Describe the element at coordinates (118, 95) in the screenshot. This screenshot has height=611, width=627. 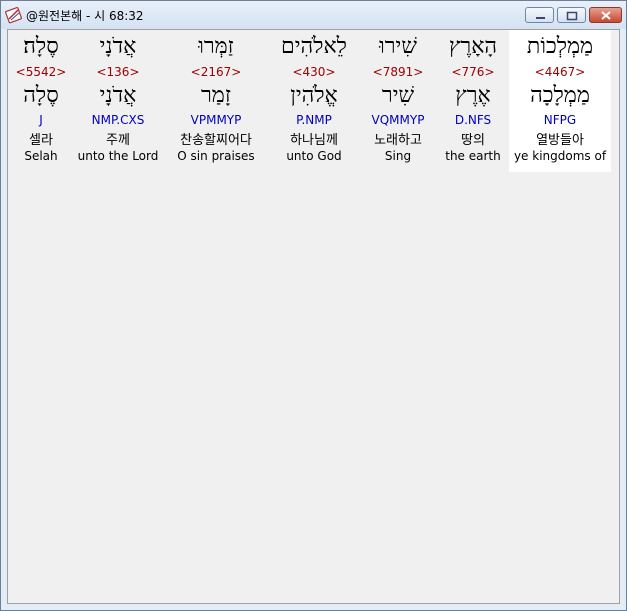
I see `lemma: אֲדֹנָי` at that location.